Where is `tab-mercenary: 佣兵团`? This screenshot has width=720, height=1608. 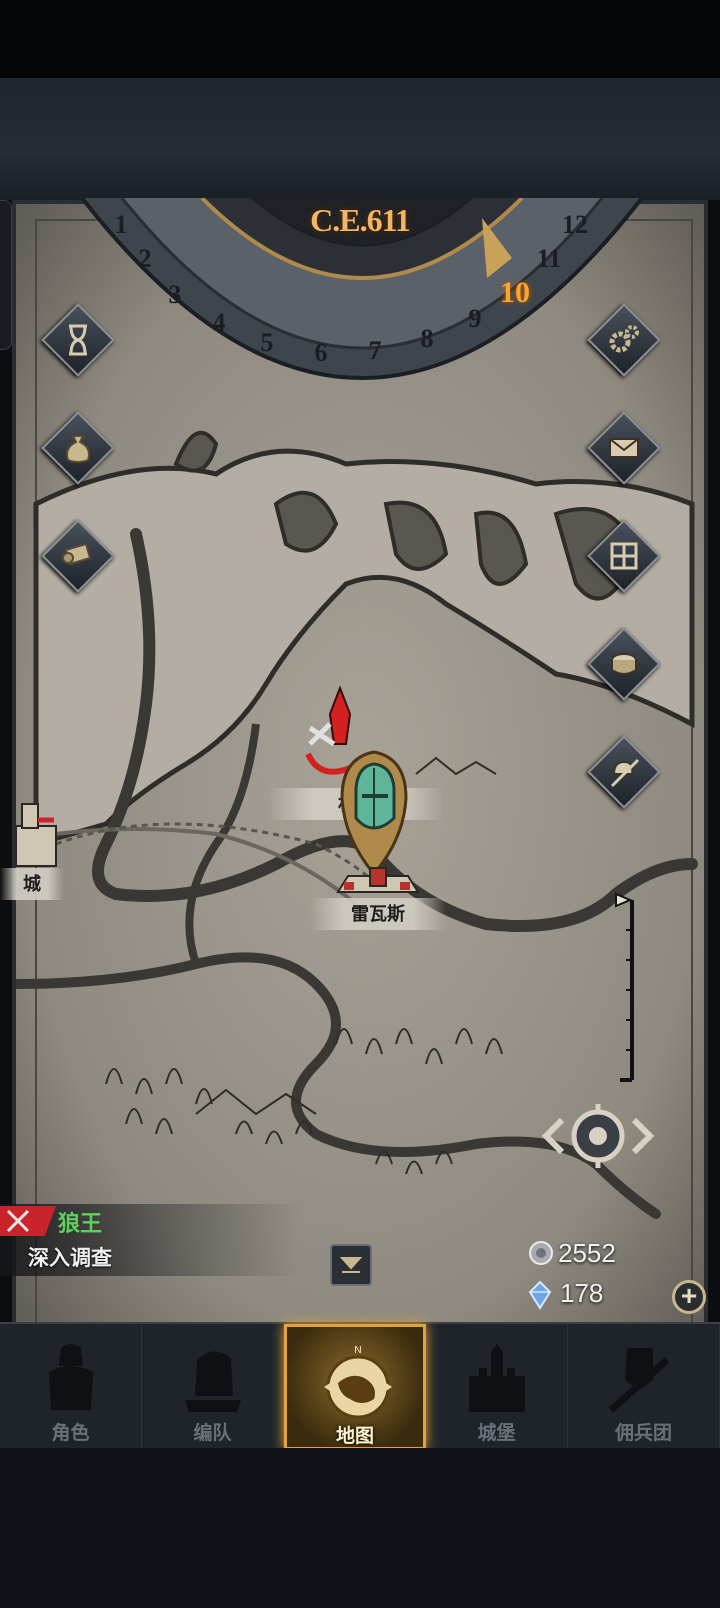
tab-mercenary: 佣兵团 is located at coordinates (644, 1387).